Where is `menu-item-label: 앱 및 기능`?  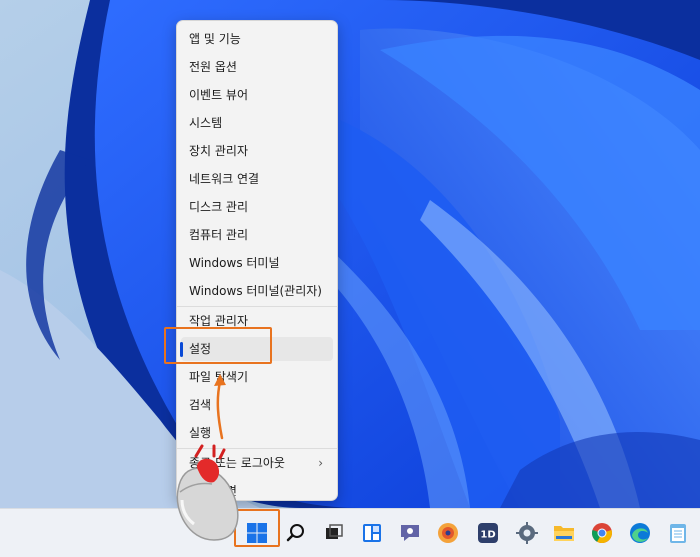 menu-item-label: 앱 및 기능 is located at coordinates (215, 39).